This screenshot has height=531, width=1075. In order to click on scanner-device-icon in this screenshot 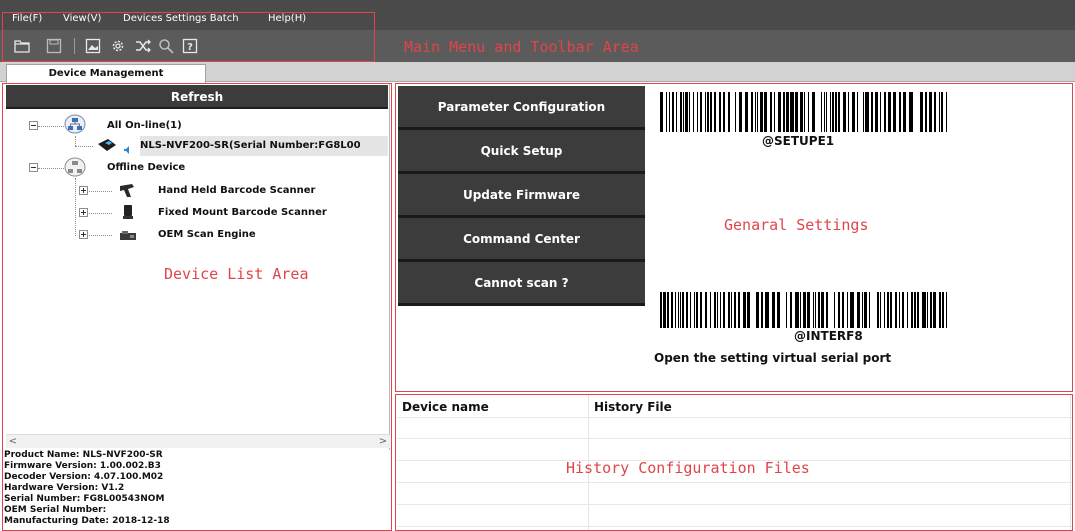, I will do `click(109, 147)`.